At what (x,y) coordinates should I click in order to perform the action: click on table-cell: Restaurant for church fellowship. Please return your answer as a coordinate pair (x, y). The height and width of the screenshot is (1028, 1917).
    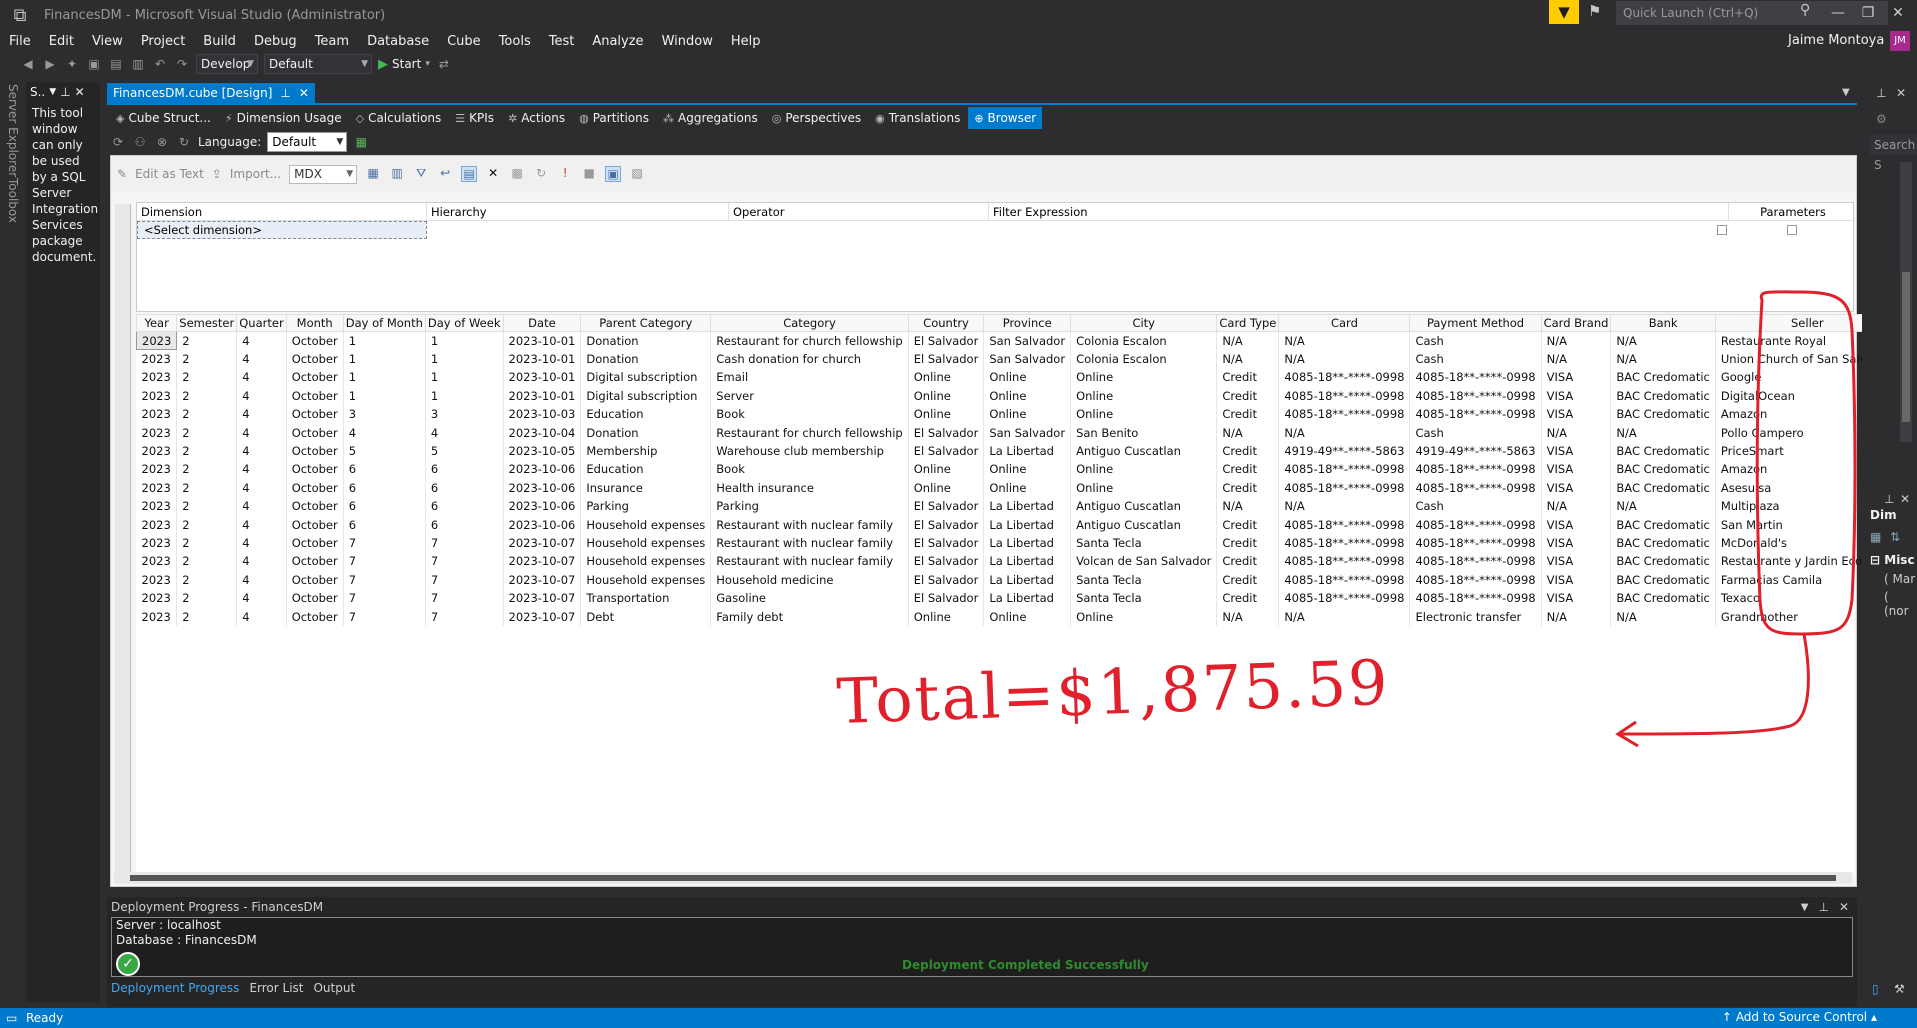
    Looking at the image, I should click on (809, 432).